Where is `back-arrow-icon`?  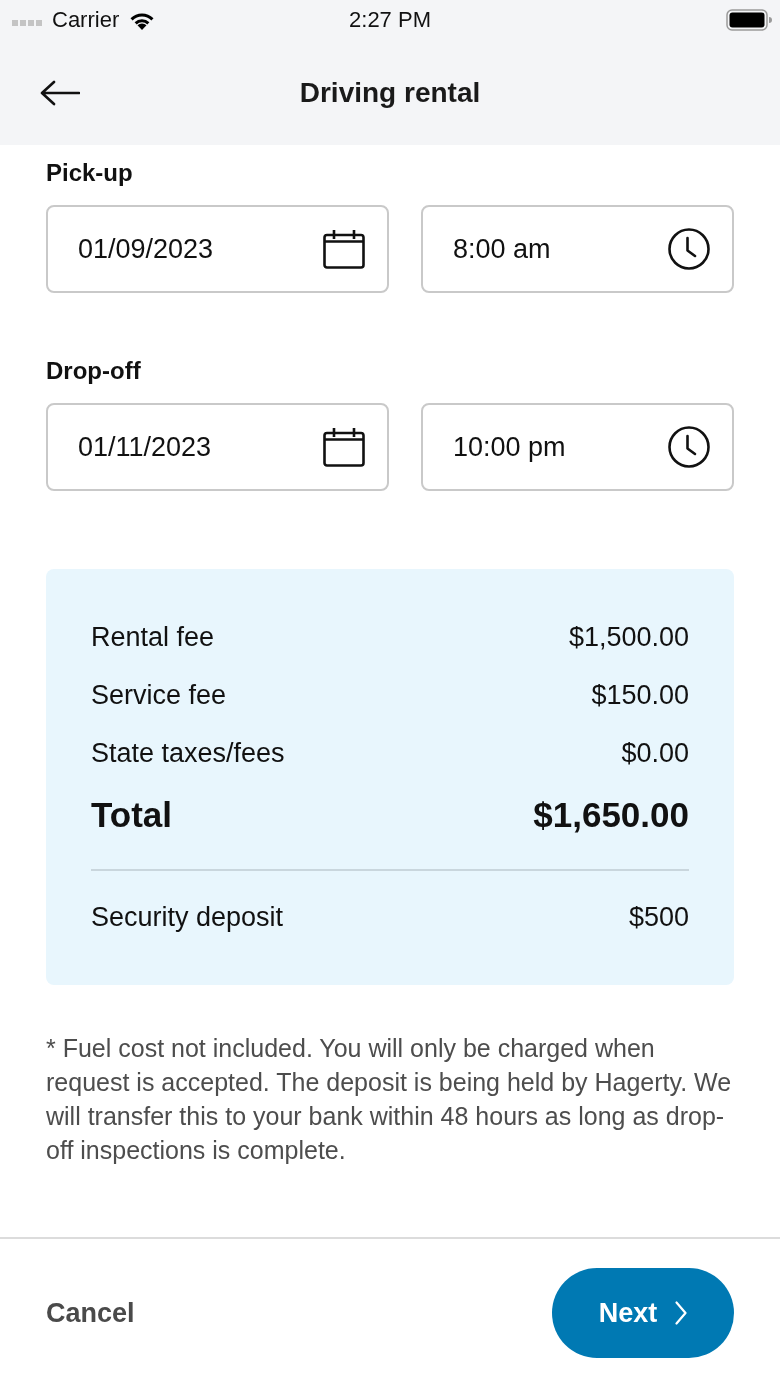 back-arrow-icon is located at coordinates (60, 92).